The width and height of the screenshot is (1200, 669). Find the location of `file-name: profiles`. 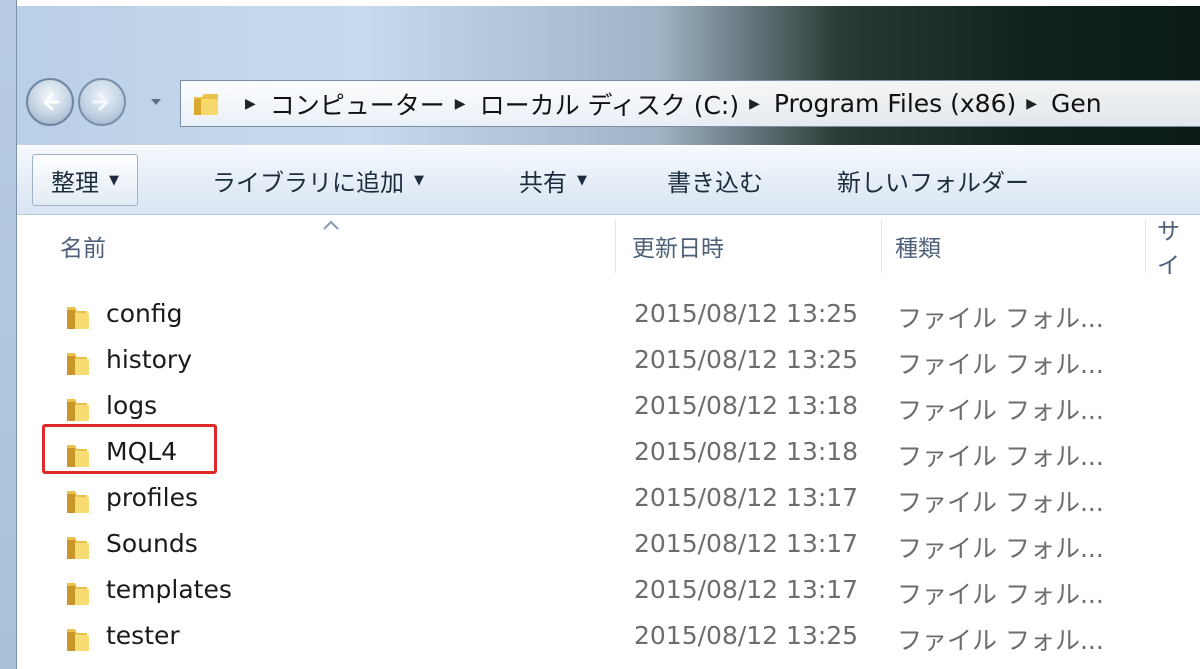

file-name: profiles is located at coordinates (152, 497).